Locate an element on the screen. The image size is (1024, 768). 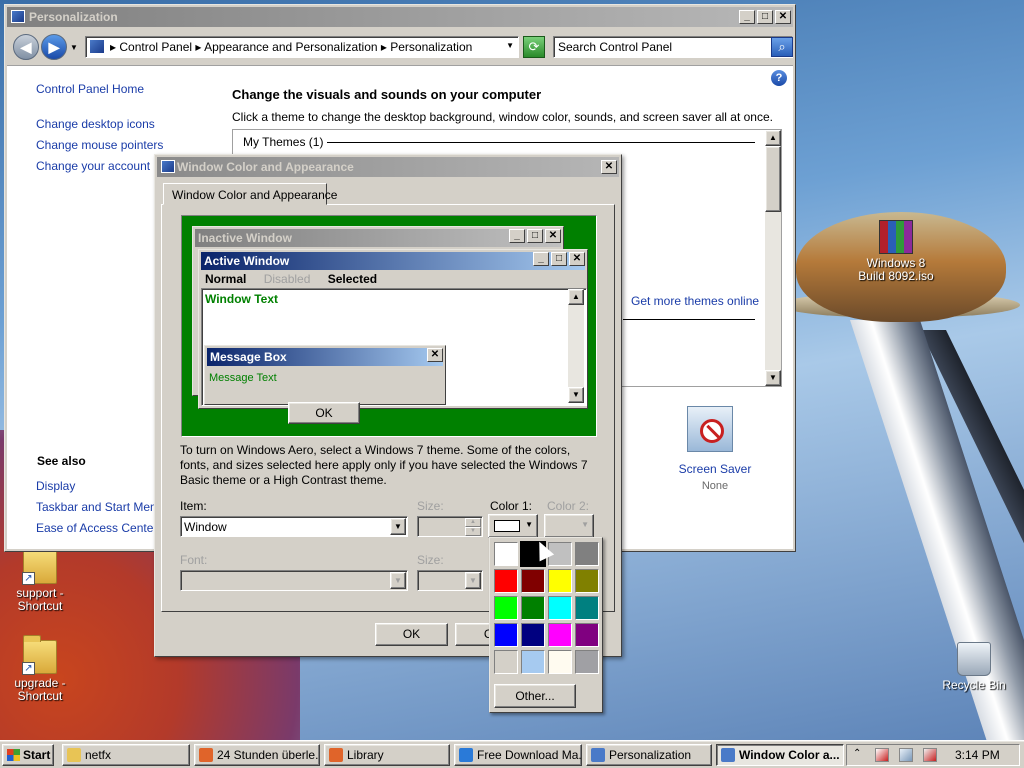
maximize-icon: □ is located at coordinates (559, 259).